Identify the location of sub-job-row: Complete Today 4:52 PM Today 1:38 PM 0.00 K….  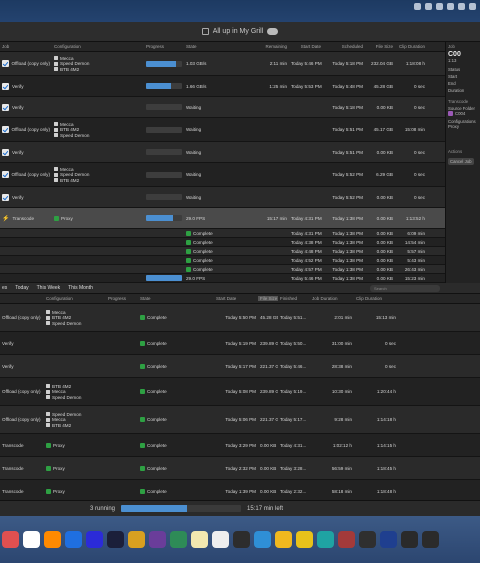
(222, 260).